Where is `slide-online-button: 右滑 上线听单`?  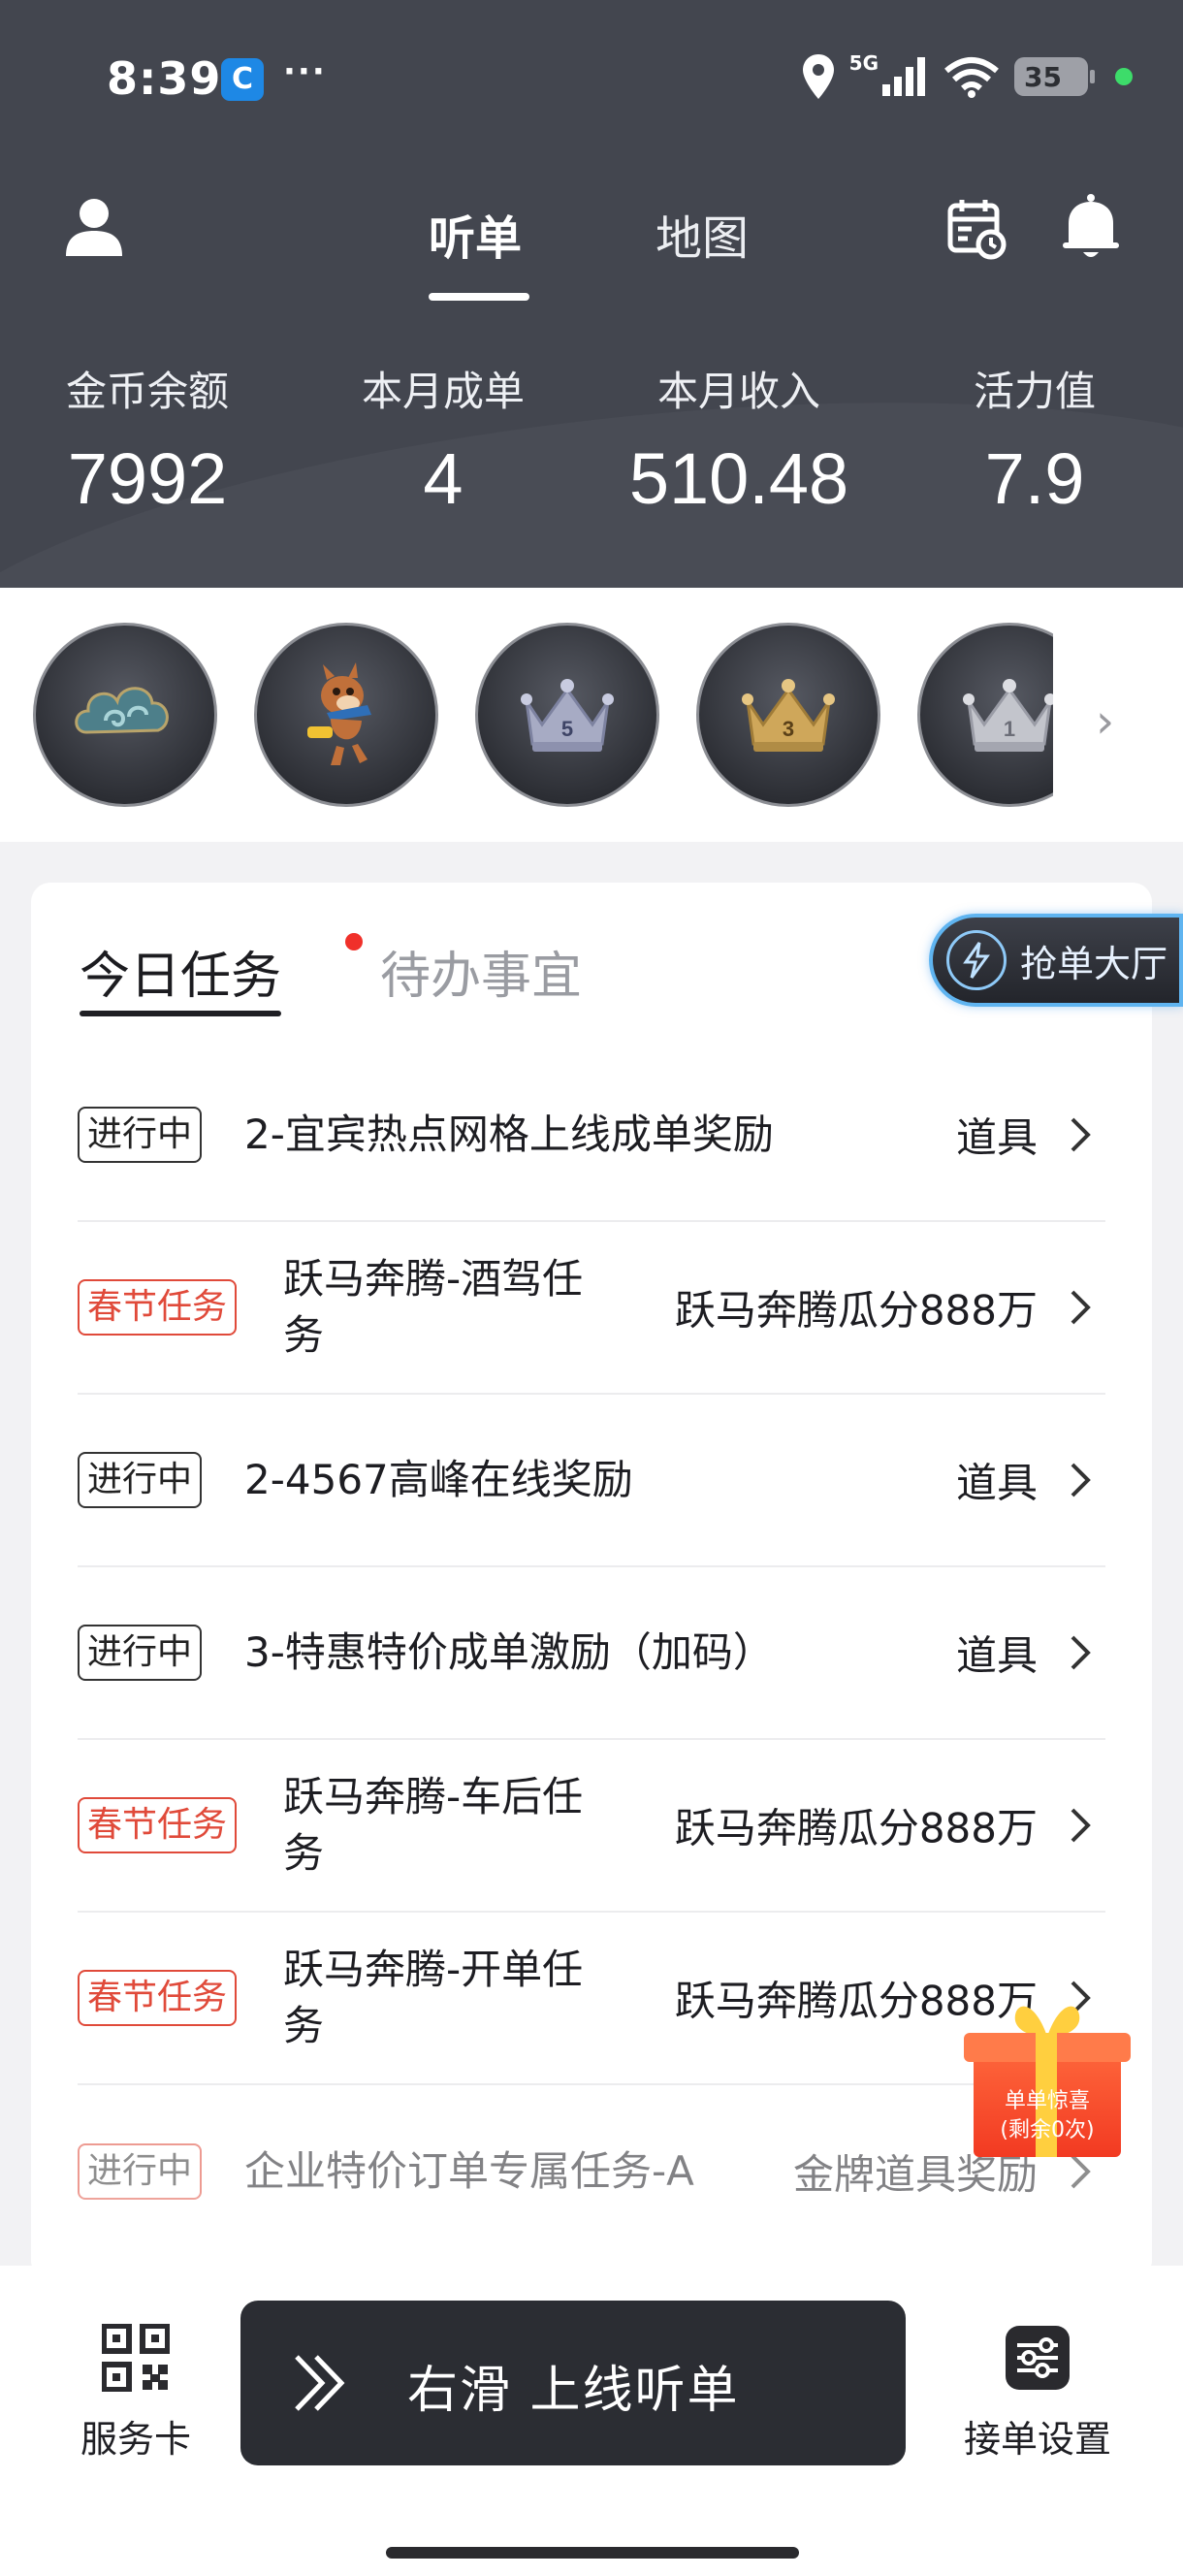 slide-online-button: 右滑 上线听单 is located at coordinates (573, 2383).